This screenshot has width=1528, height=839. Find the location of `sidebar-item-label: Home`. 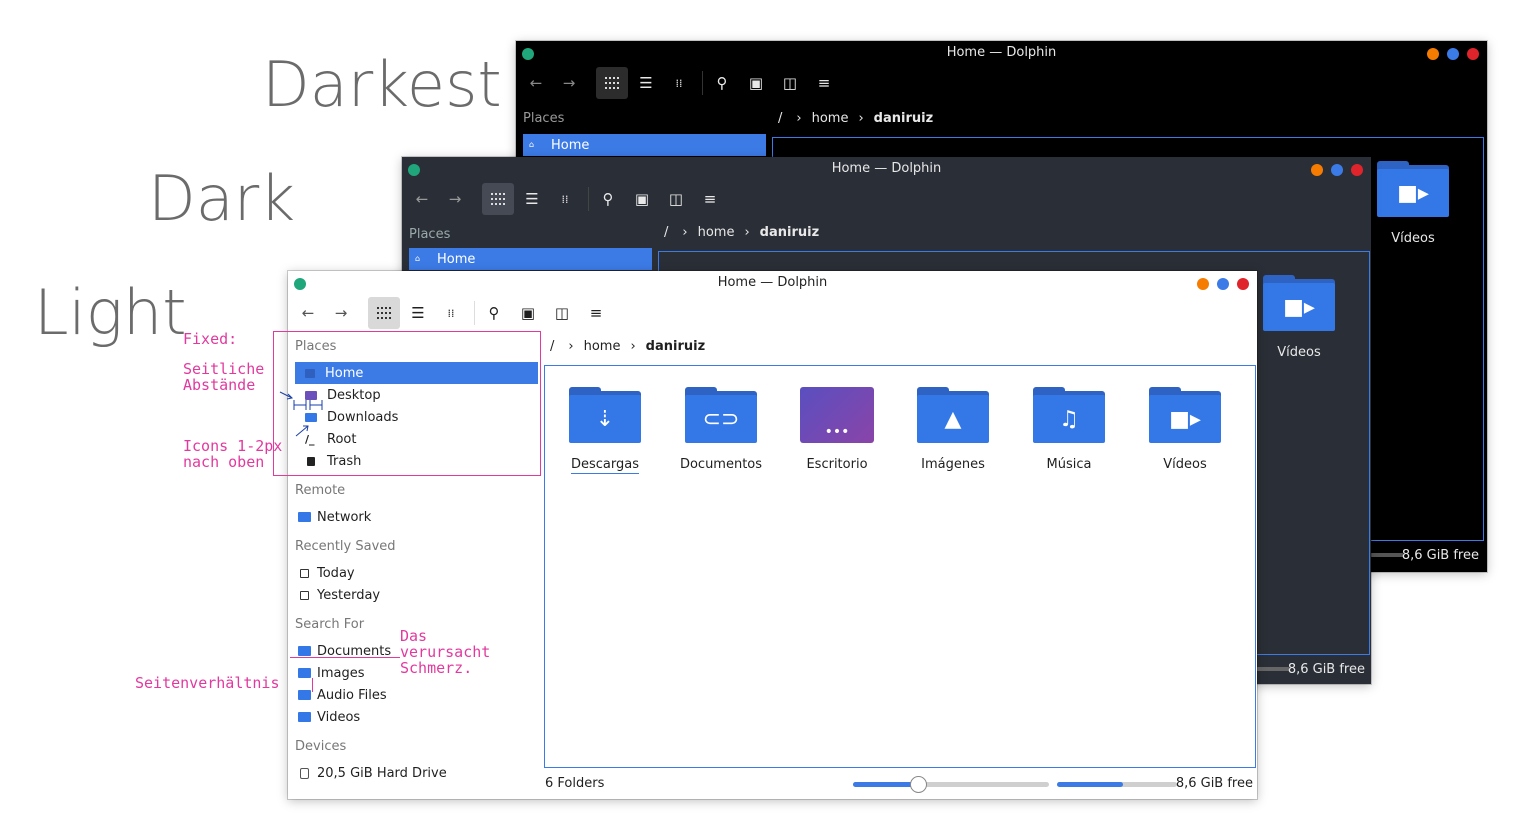

sidebar-item-label: Home is located at coordinates (456, 259).